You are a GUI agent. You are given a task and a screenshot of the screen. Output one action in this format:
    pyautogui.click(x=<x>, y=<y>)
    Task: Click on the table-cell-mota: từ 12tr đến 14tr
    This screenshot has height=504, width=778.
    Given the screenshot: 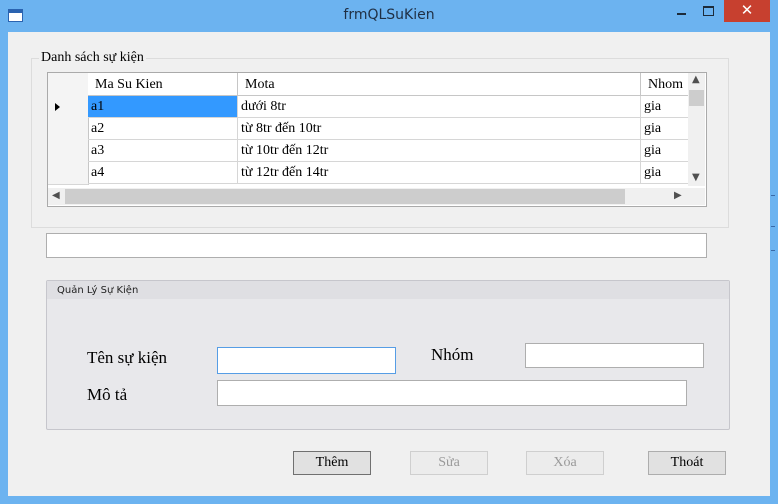 What is the action you would take?
    pyautogui.click(x=439, y=173)
    